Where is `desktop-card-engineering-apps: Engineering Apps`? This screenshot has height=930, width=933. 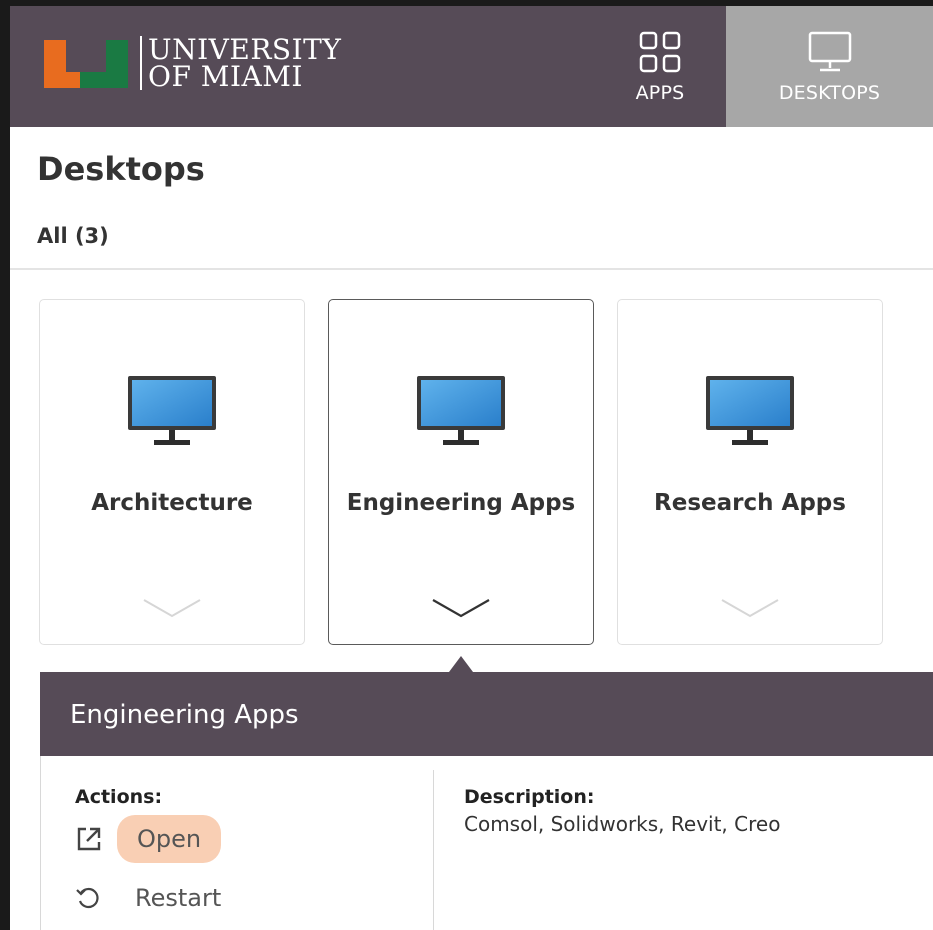
desktop-card-engineering-apps: Engineering Apps is located at coordinates (461, 472).